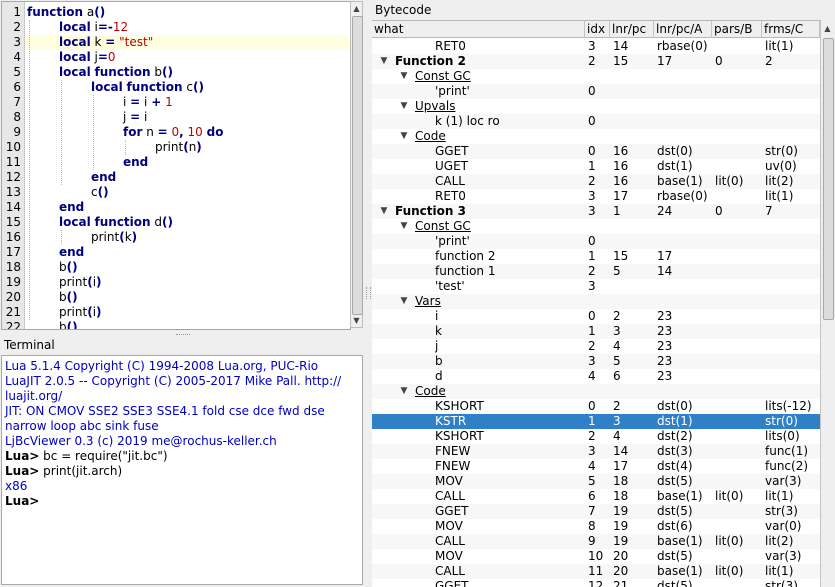 The width and height of the screenshot is (835, 587). I want to click on tree-row: ▼ Upvals, so click(596, 106).